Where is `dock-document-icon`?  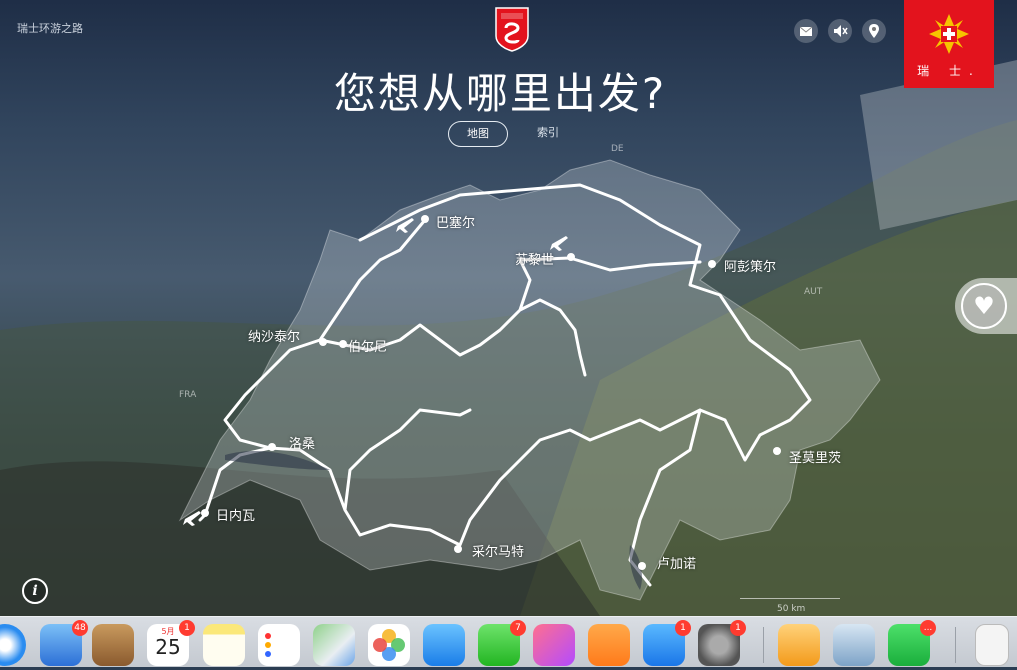
dock-document-icon is located at coordinates (992, 645).